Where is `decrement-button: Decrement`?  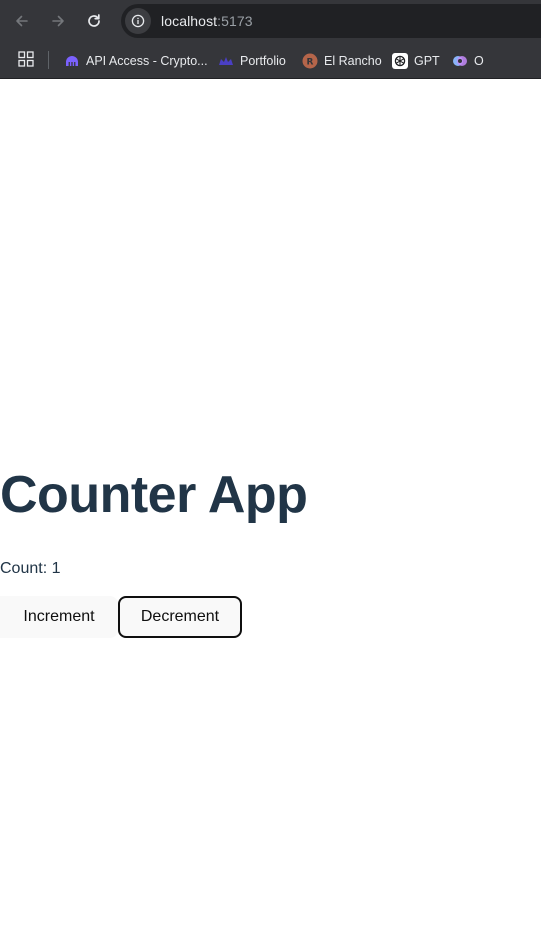
decrement-button: Decrement is located at coordinates (180, 617).